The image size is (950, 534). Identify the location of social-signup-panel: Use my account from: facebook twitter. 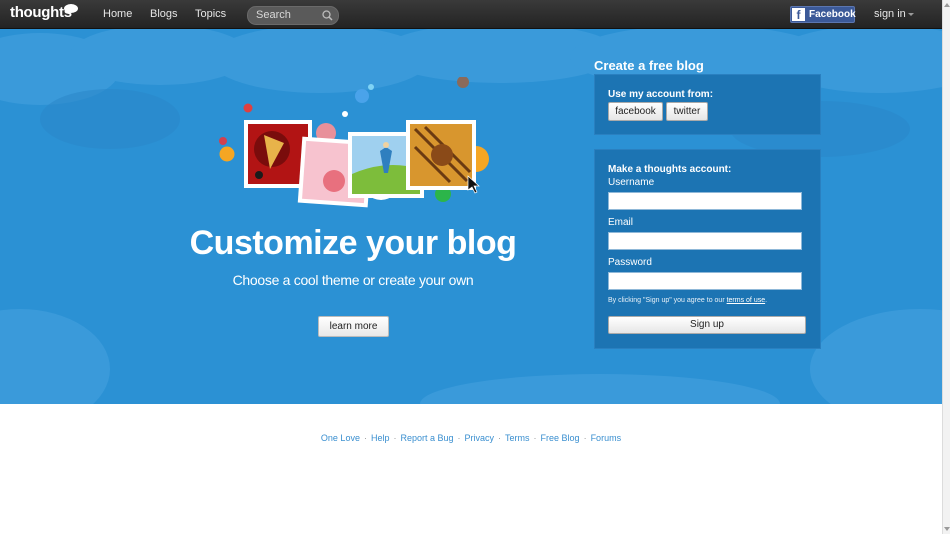
(707, 104).